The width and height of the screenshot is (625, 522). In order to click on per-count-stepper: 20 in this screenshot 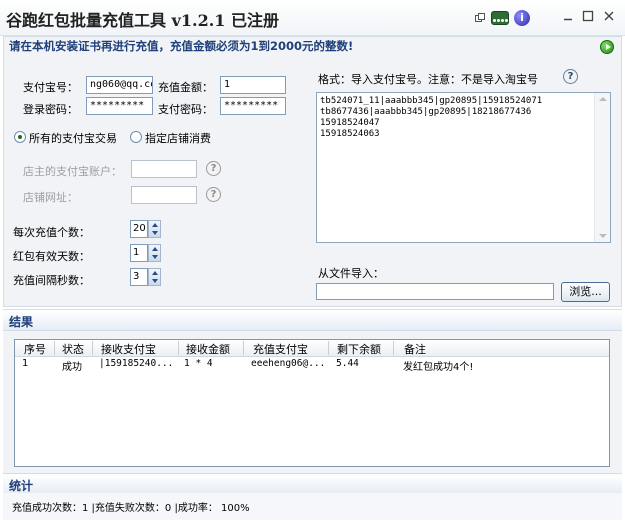, I will do `click(139, 229)`.